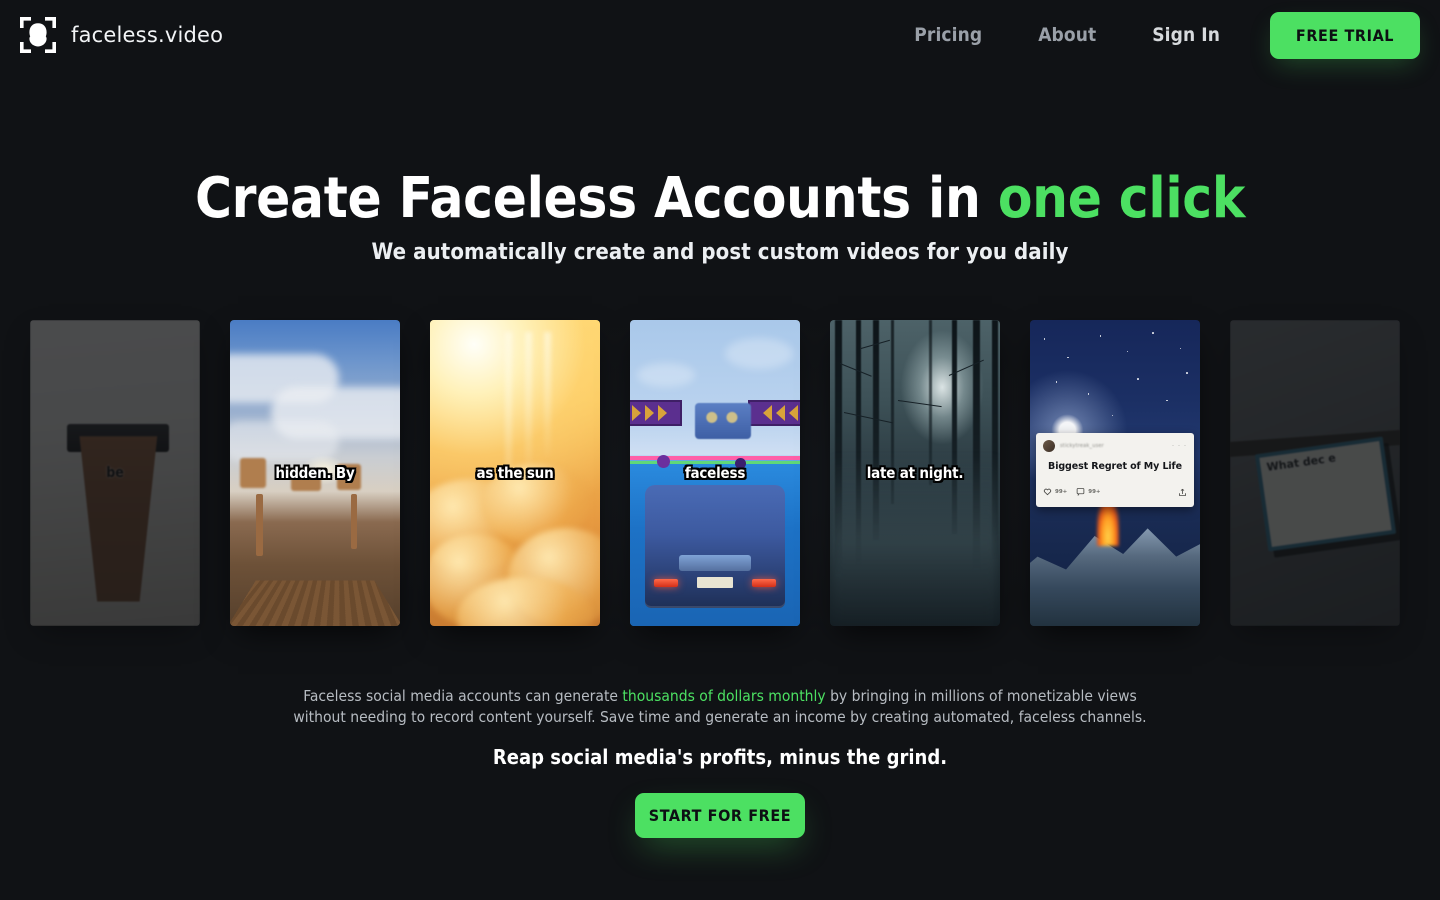 The image size is (1440, 900). I want to click on headline-lead: Create Faceless Accounts in, so click(596, 198).